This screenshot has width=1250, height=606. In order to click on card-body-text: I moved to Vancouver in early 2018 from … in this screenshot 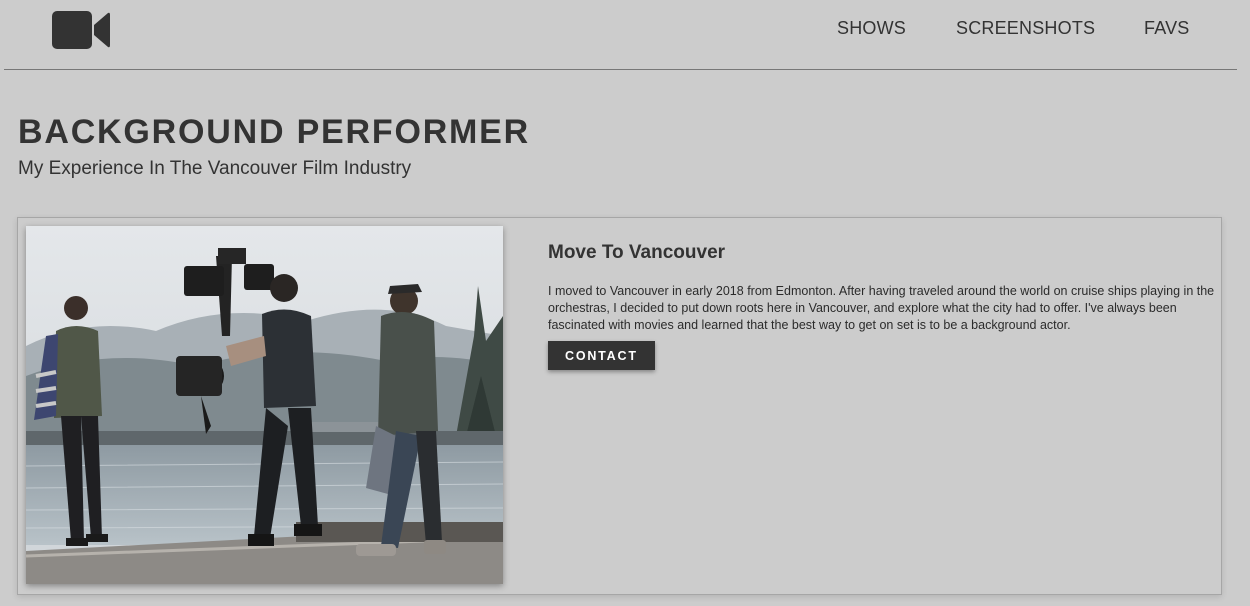, I will do `click(881, 308)`.